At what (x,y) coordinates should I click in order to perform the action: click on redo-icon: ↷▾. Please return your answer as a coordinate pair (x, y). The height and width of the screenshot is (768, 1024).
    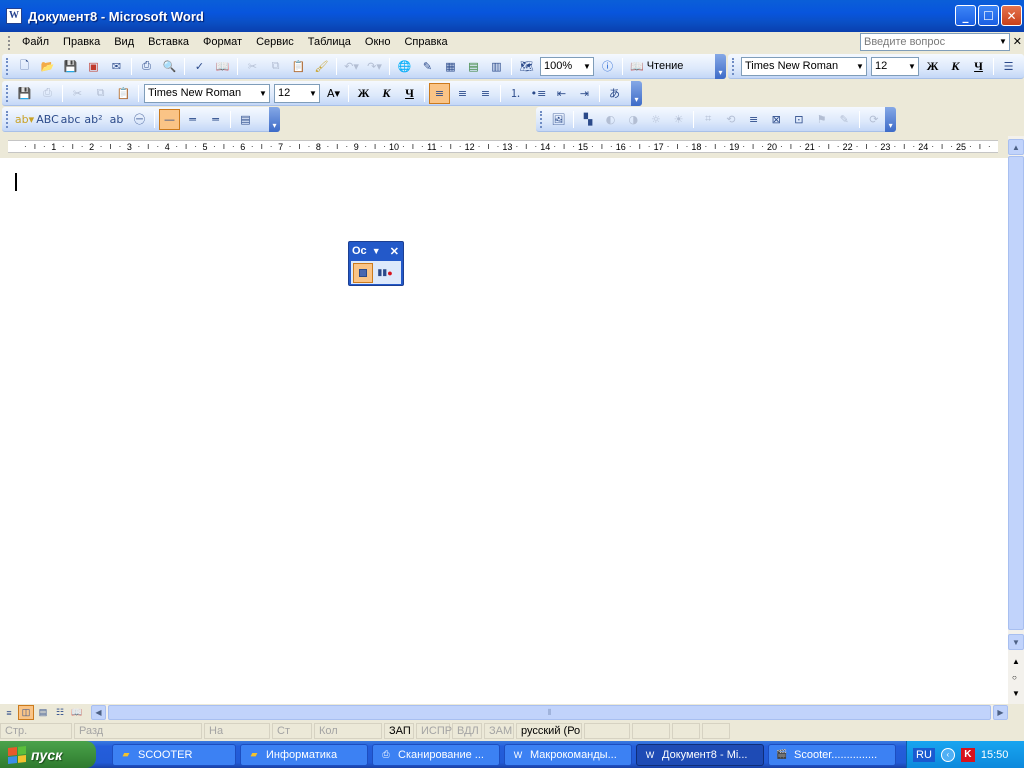
    Looking at the image, I should click on (374, 66).